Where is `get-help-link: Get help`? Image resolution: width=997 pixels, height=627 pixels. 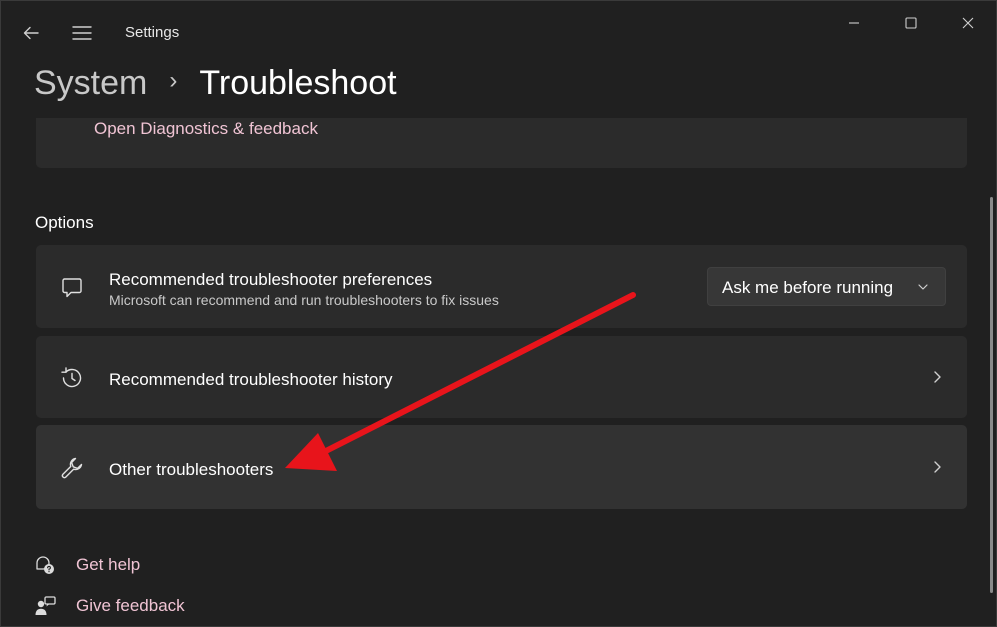
get-help-link: Get help is located at coordinates (87, 565).